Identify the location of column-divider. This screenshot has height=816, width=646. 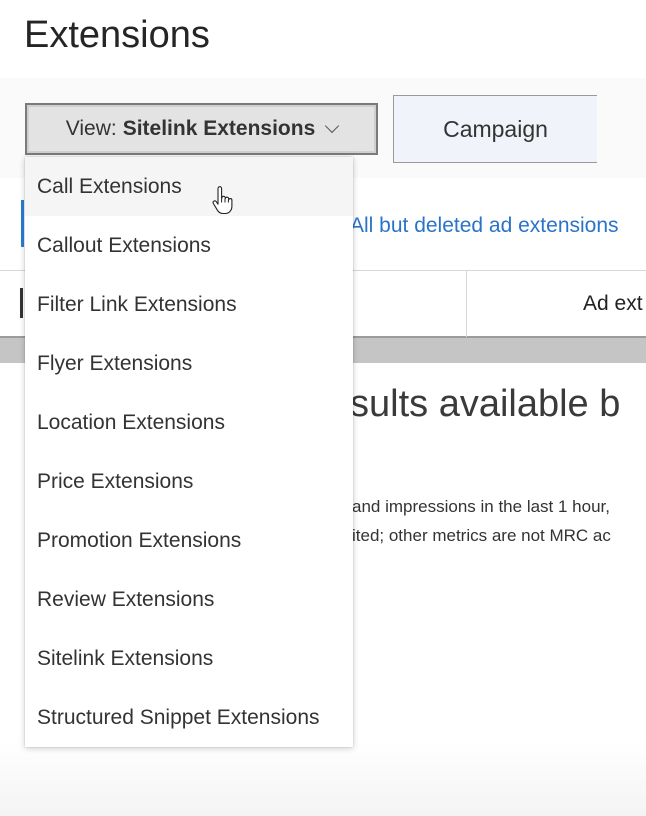
(466, 304).